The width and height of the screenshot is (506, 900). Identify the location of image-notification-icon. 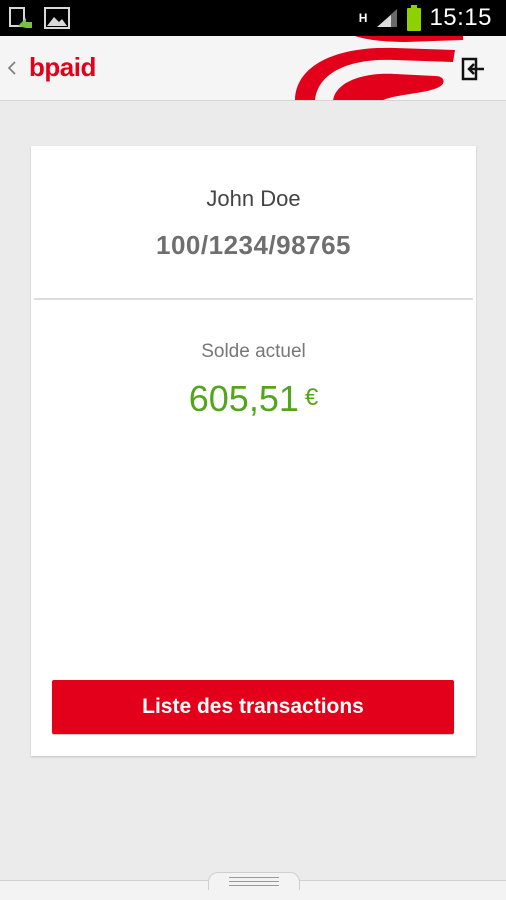
(57, 18).